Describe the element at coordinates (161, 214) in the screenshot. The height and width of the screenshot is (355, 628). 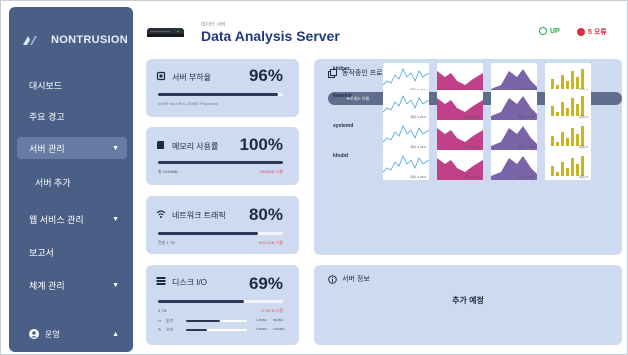
I see `wifi-icon` at that location.